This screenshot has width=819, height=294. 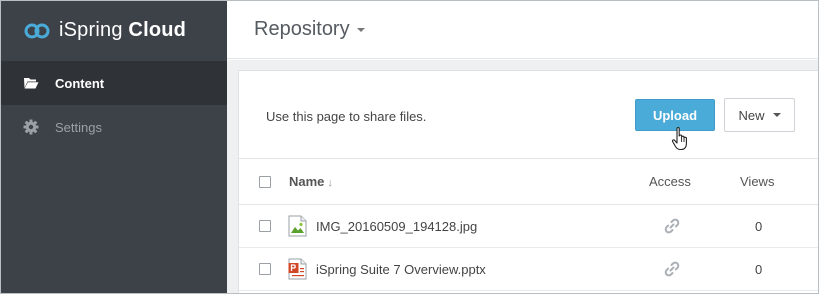 I want to click on column-header-name: Name ↓, so click(x=311, y=181).